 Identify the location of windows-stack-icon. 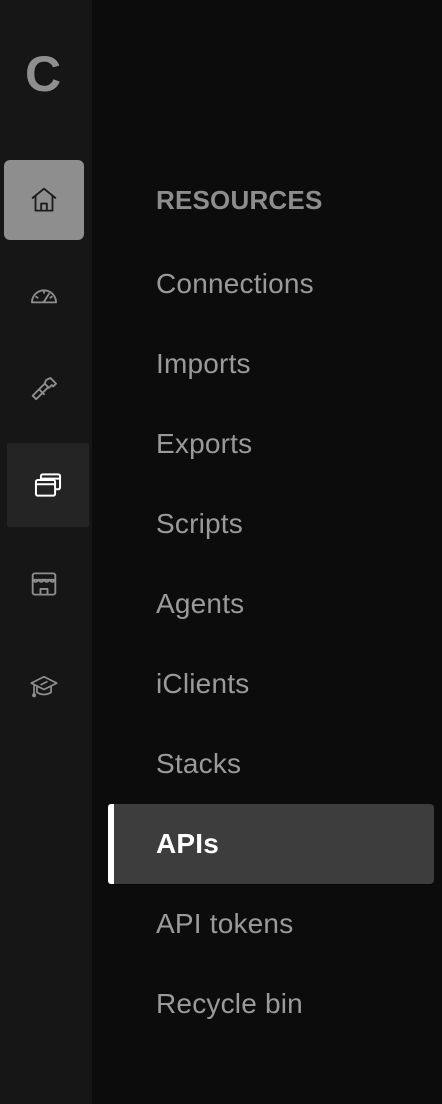
(48, 485).